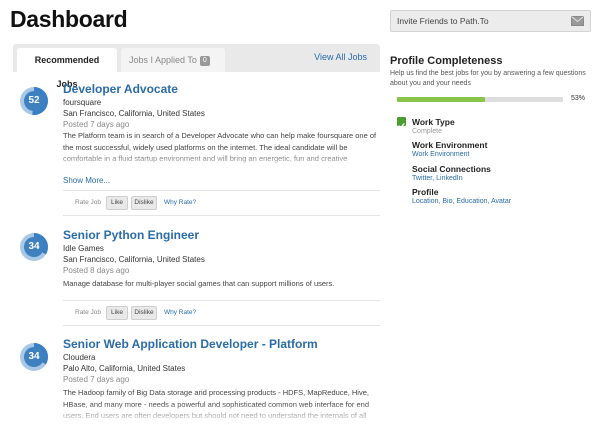 The image size is (600, 425). Describe the element at coordinates (451, 169) in the screenshot. I see `profile-item-title: Social Connections` at that location.